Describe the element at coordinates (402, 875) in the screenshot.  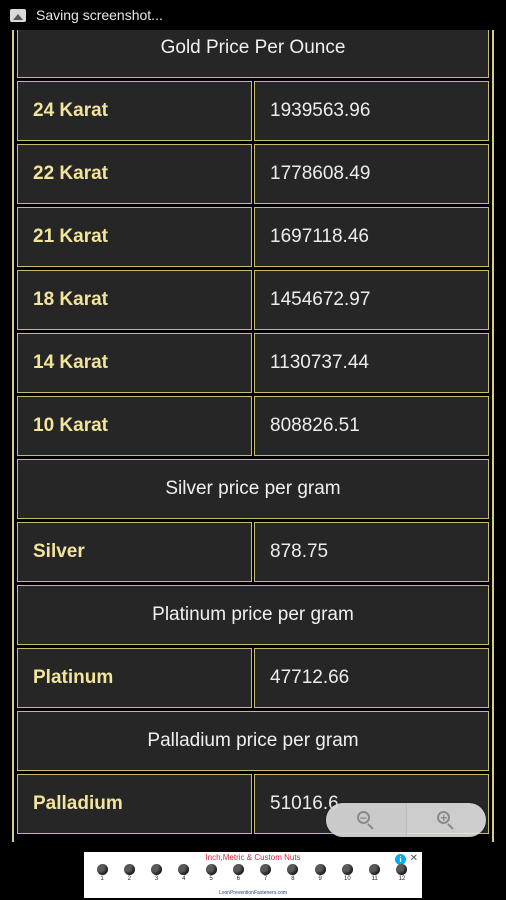
I see `ad-product: 12` at that location.